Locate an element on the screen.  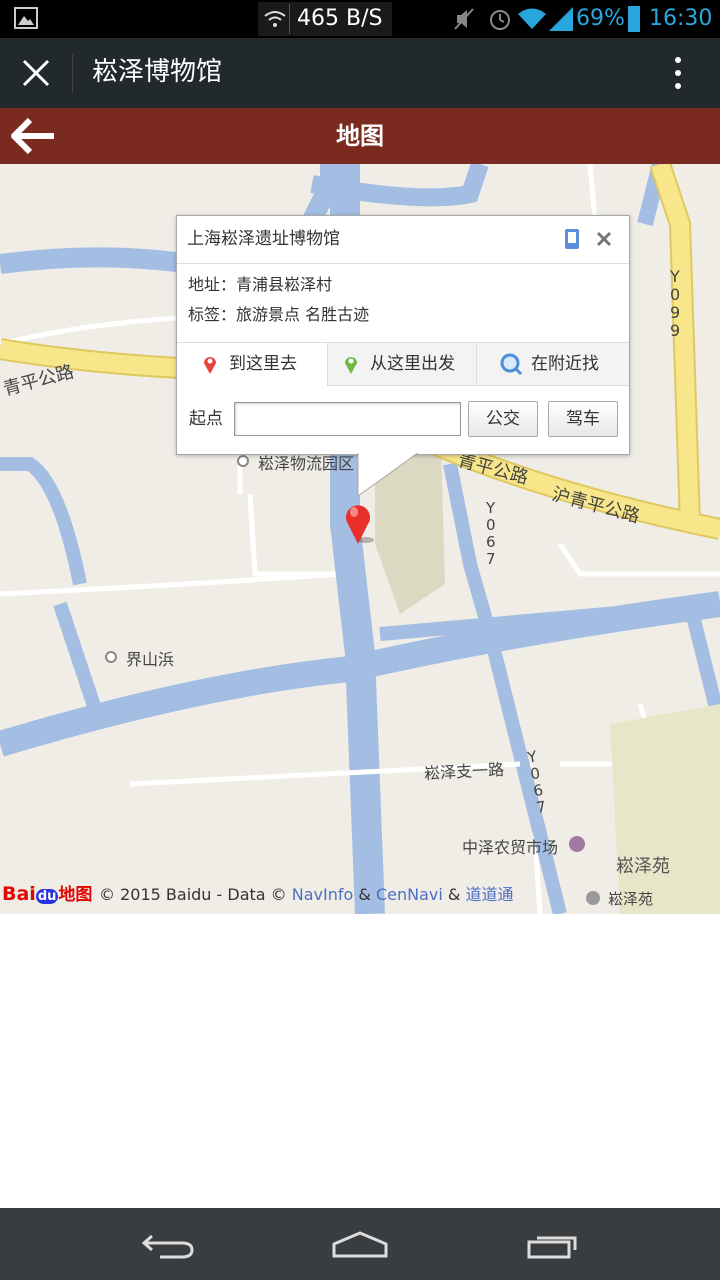
more-options-icon is located at coordinates (678, 73).